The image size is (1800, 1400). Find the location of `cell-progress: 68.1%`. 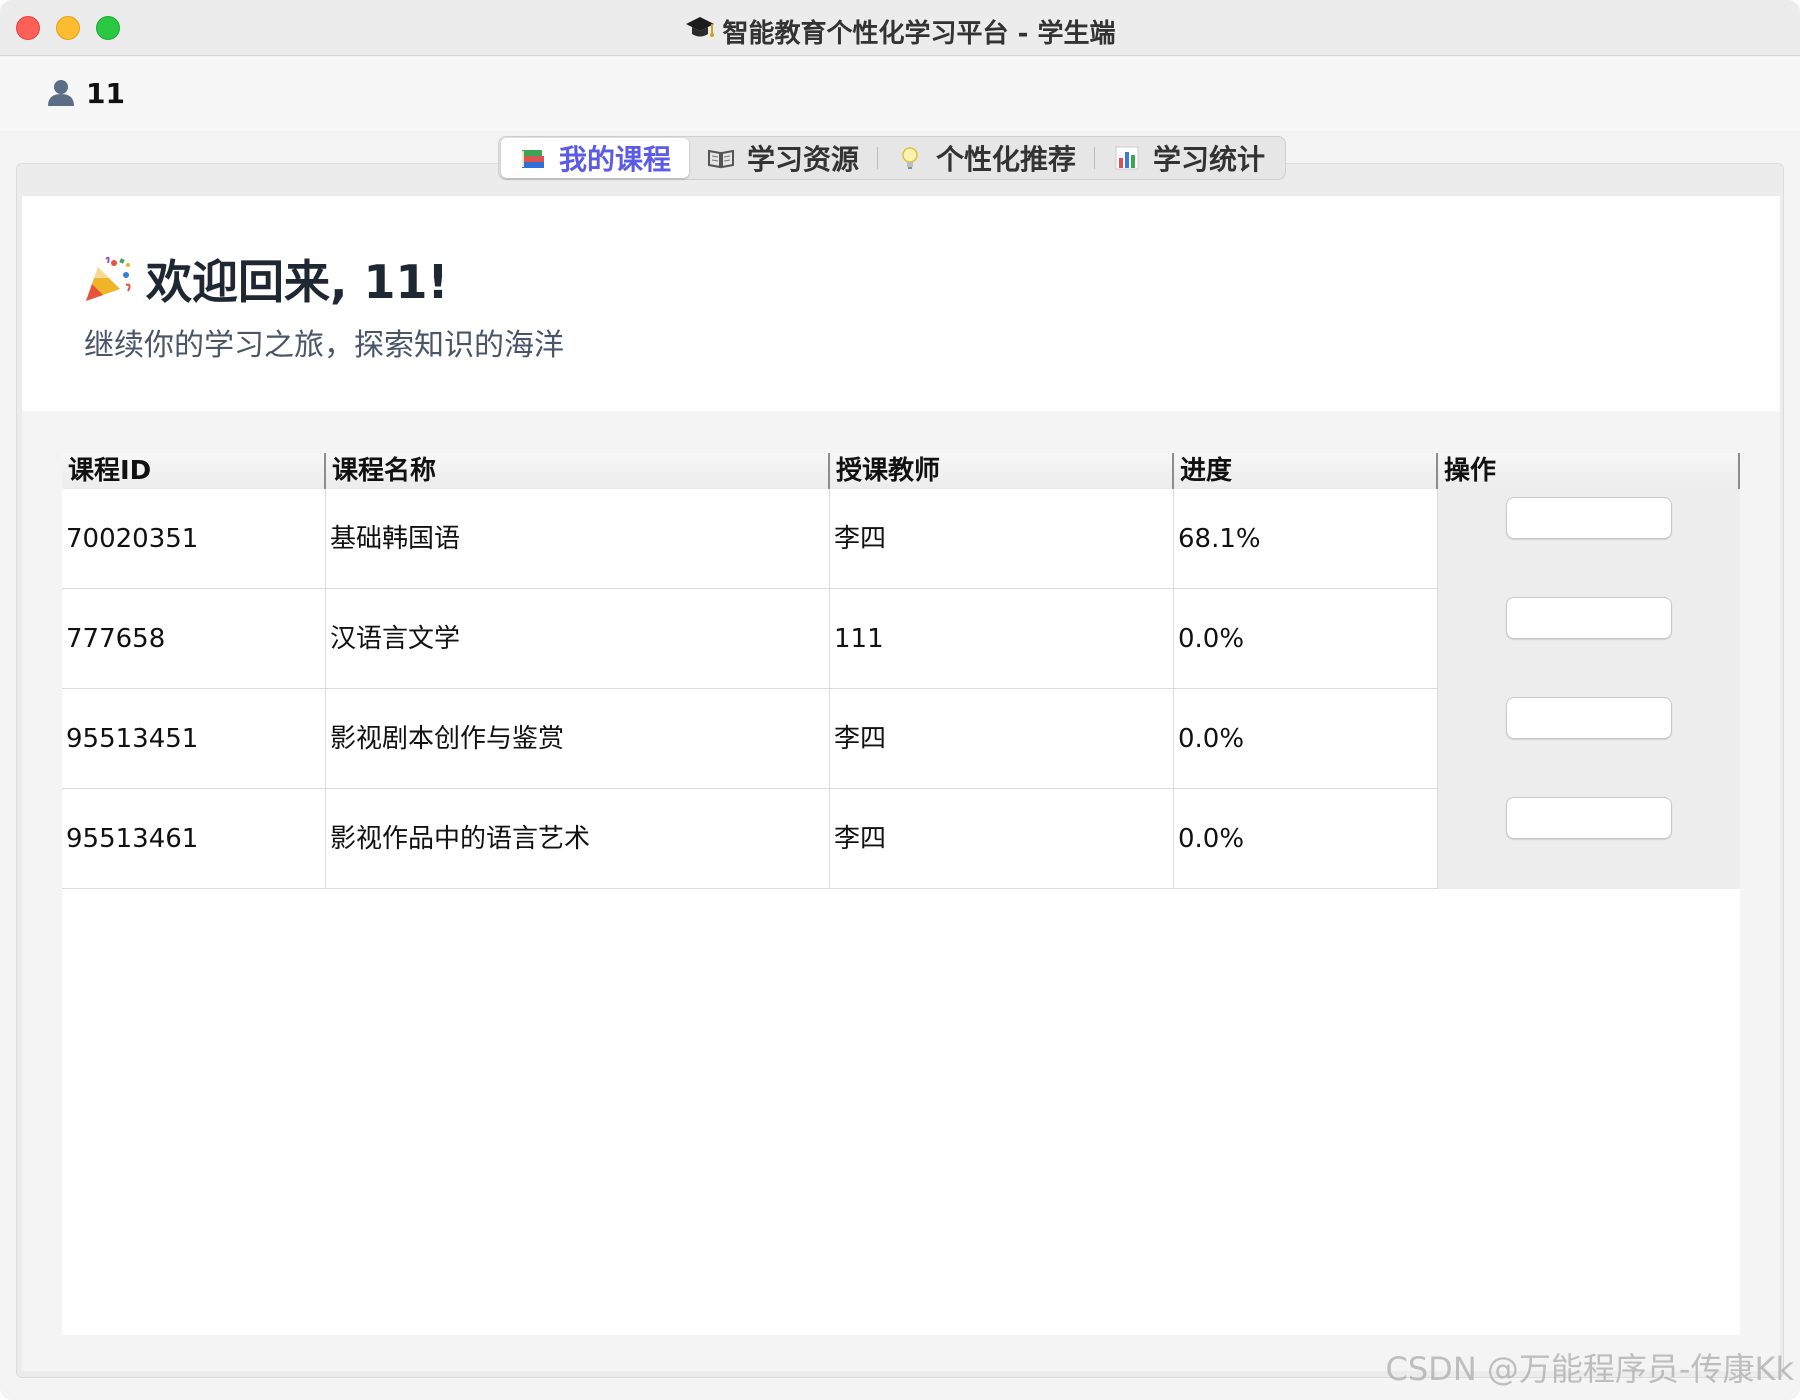

cell-progress: 68.1% is located at coordinates (1306, 539).